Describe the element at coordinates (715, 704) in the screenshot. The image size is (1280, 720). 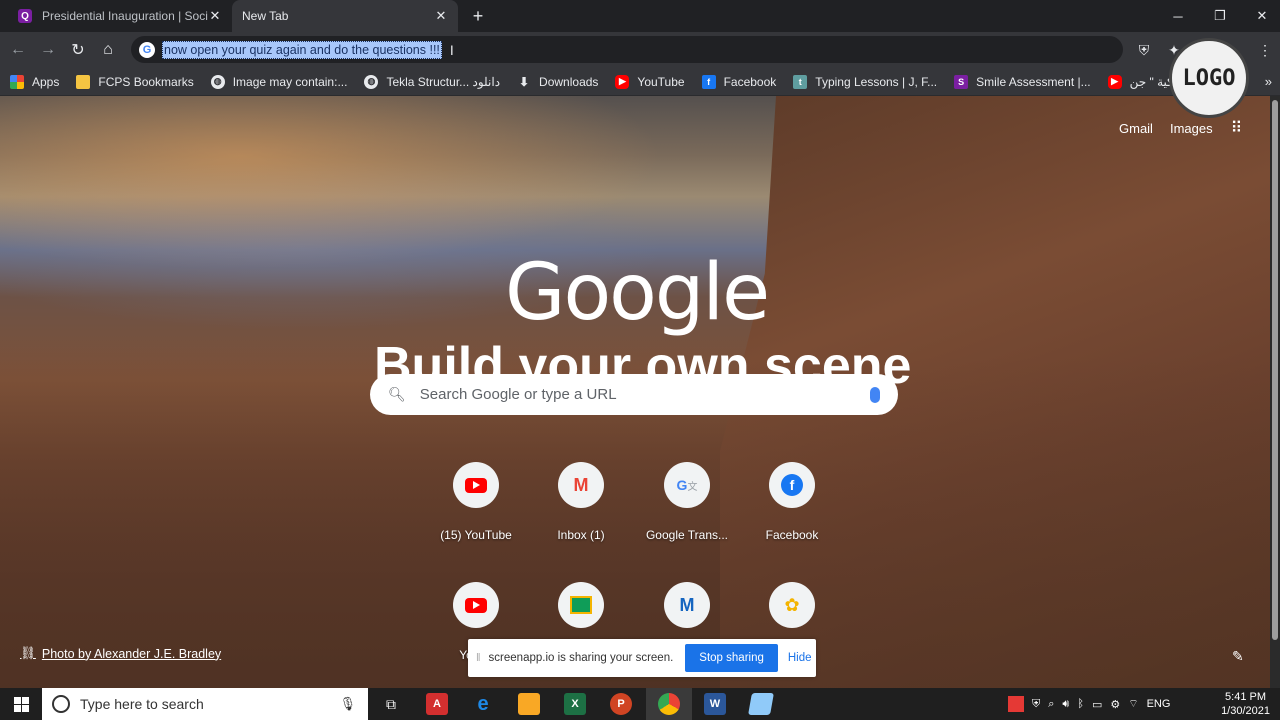
I see `word-icon: W` at that location.